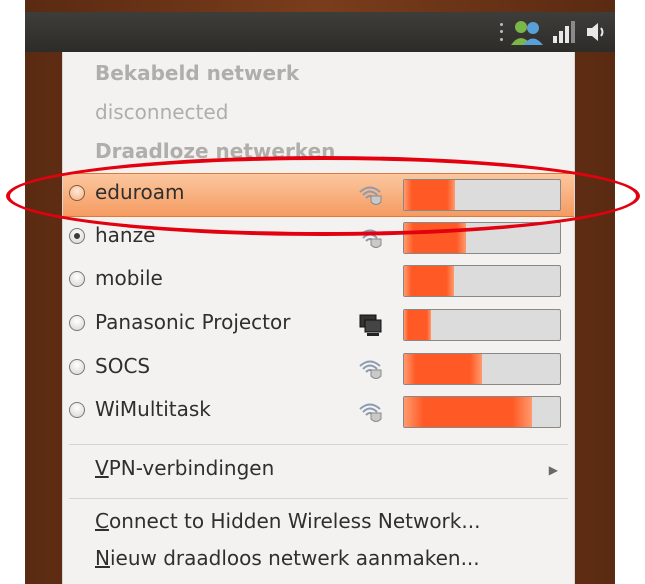 The image size is (645, 584). What do you see at coordinates (318, 325) in the screenshot?
I see `wireless-network-item: Panasonic Projector` at bounding box center [318, 325].